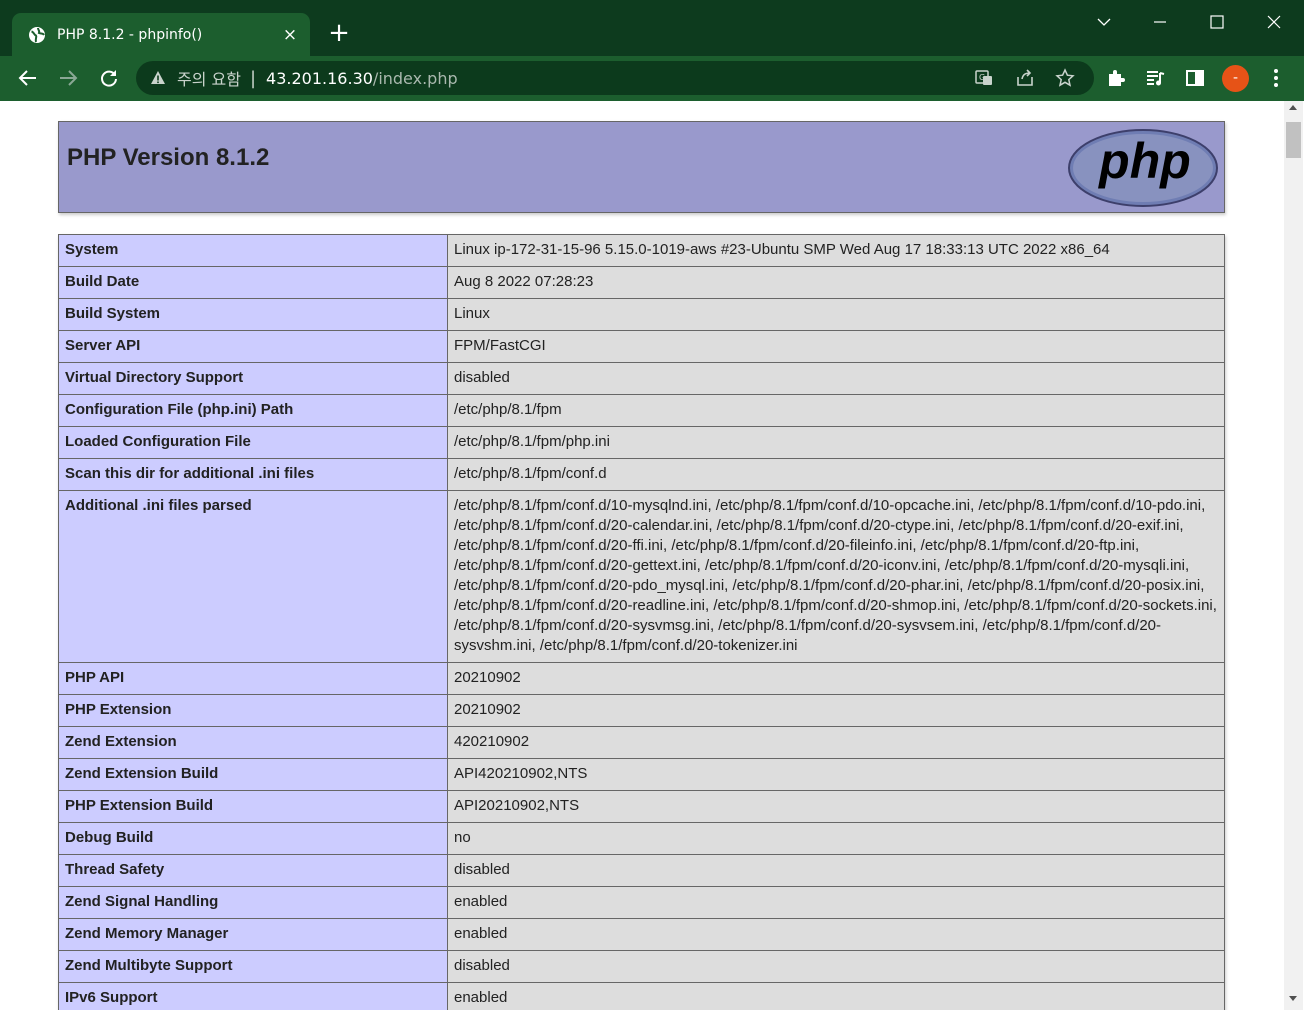  Describe the element at coordinates (253, 250) in the screenshot. I see `row-key: System` at that location.